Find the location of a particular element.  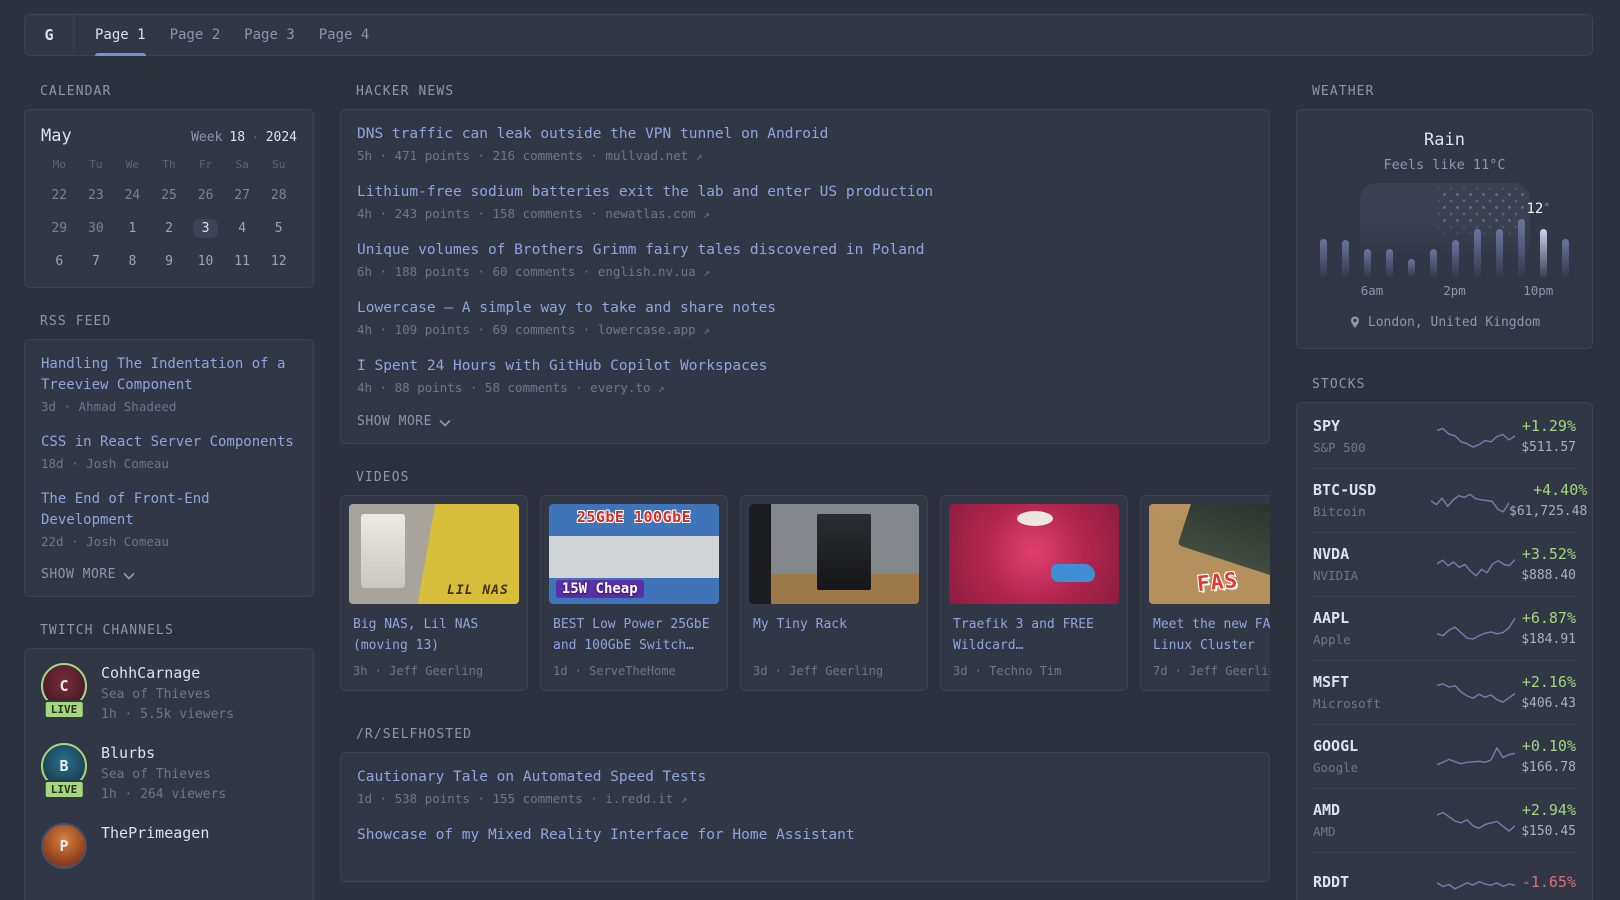

stock-price: $511.57 is located at coordinates (1548, 447).